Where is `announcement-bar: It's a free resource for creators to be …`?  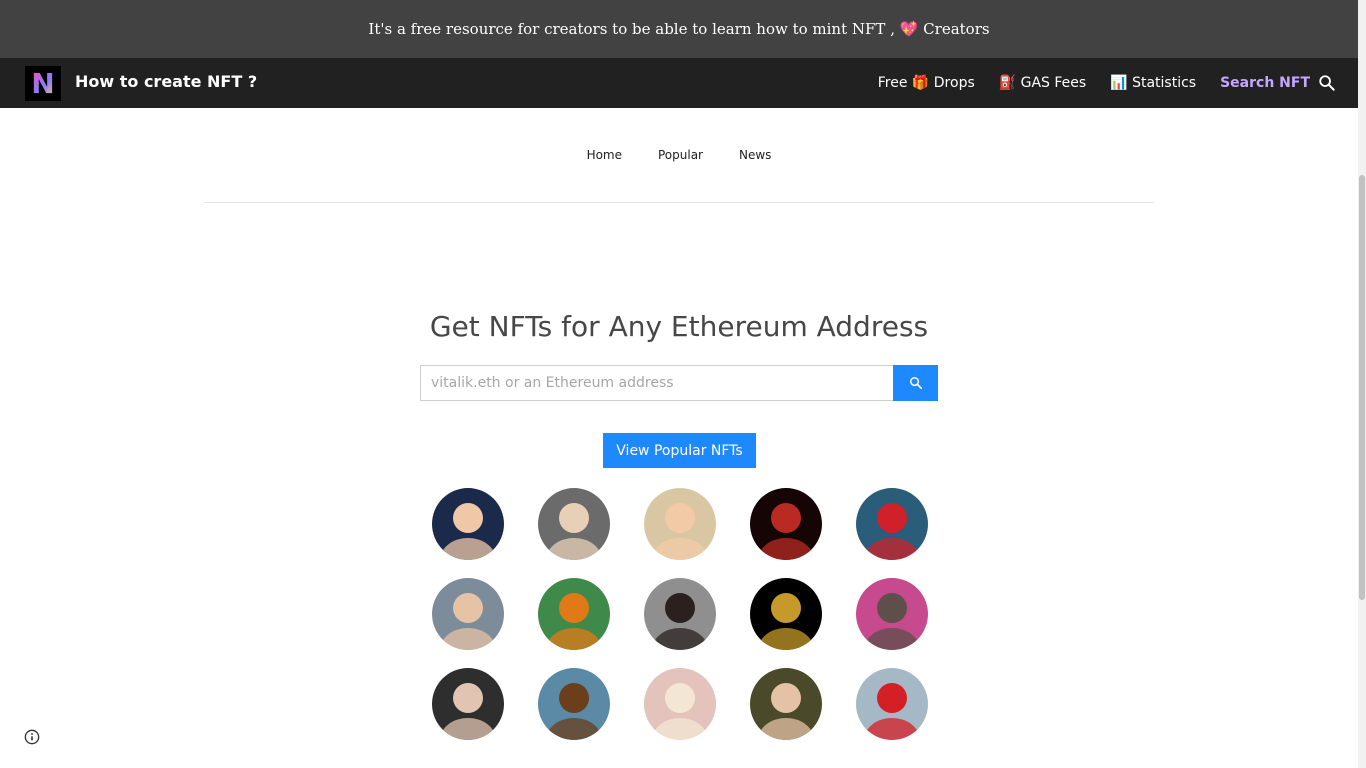
announcement-bar: It's a free resource for creators to be … is located at coordinates (679, 29).